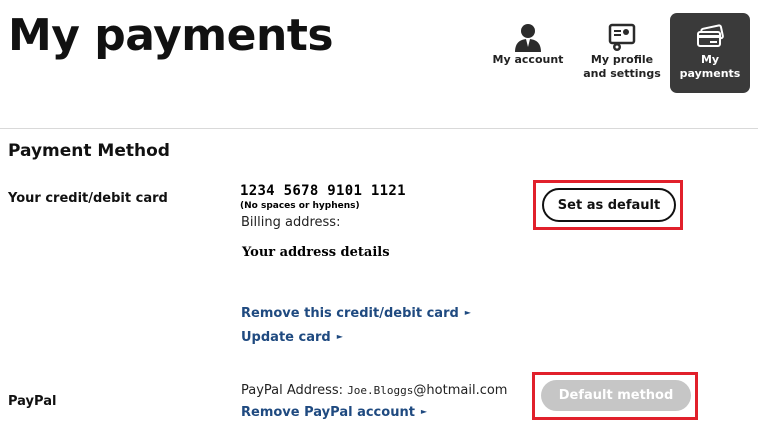 The height and width of the screenshot is (433, 758). Describe the element at coordinates (528, 38) in the screenshot. I see `user-icon` at that location.